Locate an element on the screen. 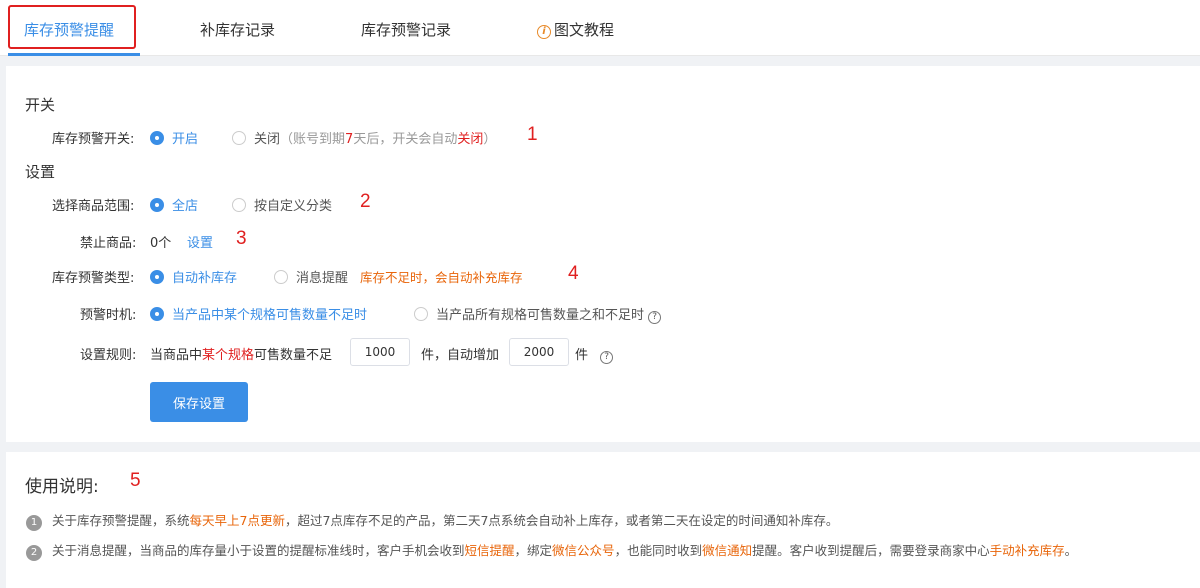 This screenshot has width=1200, height=588. rule-text-unit: 件 is located at coordinates (582, 355).